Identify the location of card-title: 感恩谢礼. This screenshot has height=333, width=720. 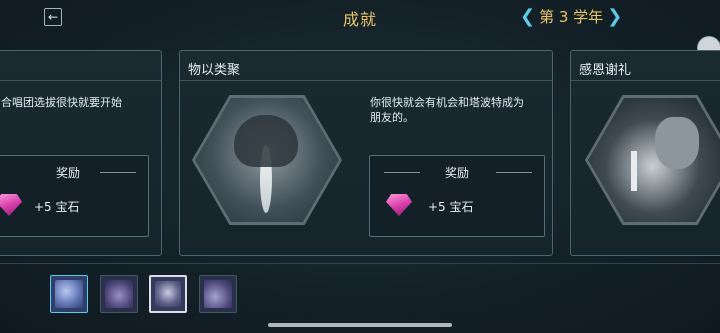
(605, 70).